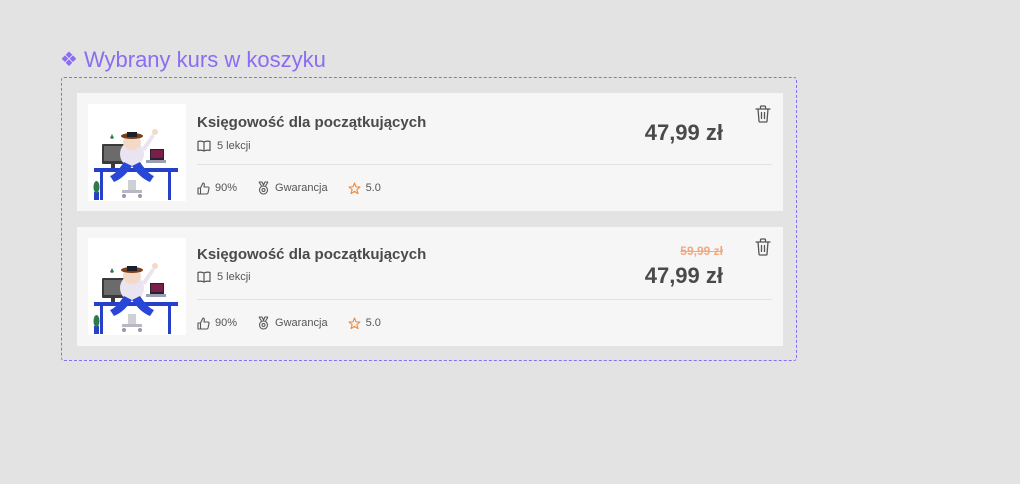  I want to click on section-title-text: Wybrany kurs w koszyku, so click(204, 59).